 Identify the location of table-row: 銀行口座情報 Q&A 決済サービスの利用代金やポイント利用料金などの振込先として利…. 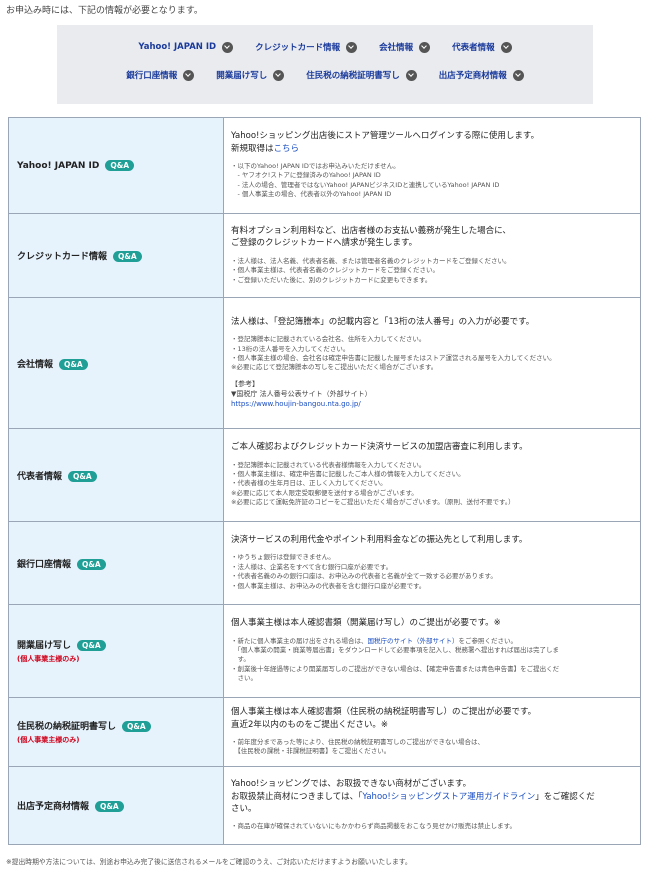
(324, 563).